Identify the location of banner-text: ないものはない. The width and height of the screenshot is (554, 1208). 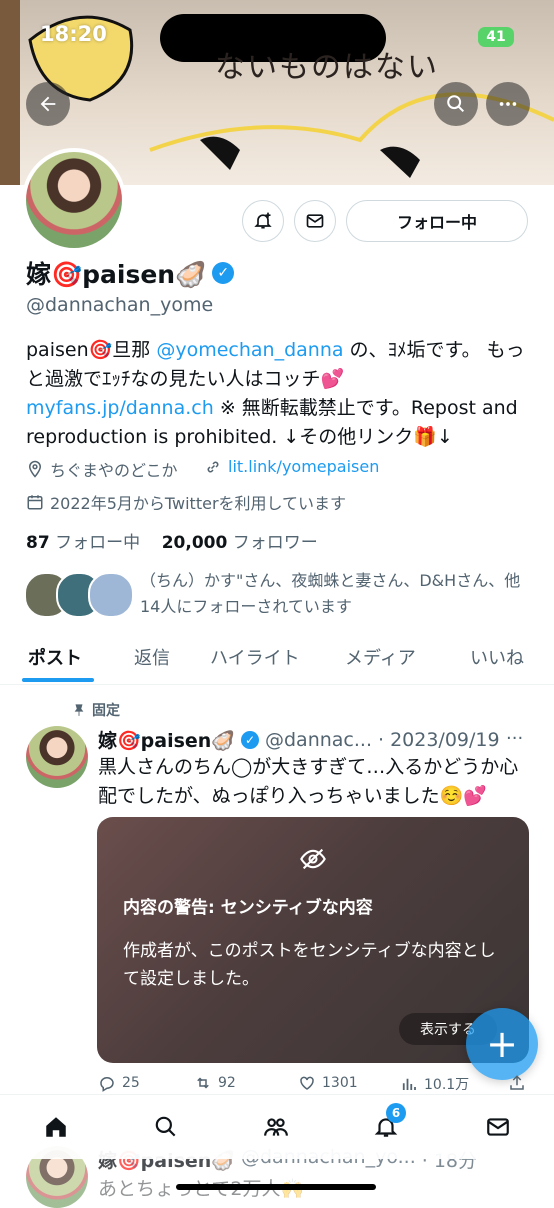
(327, 67).